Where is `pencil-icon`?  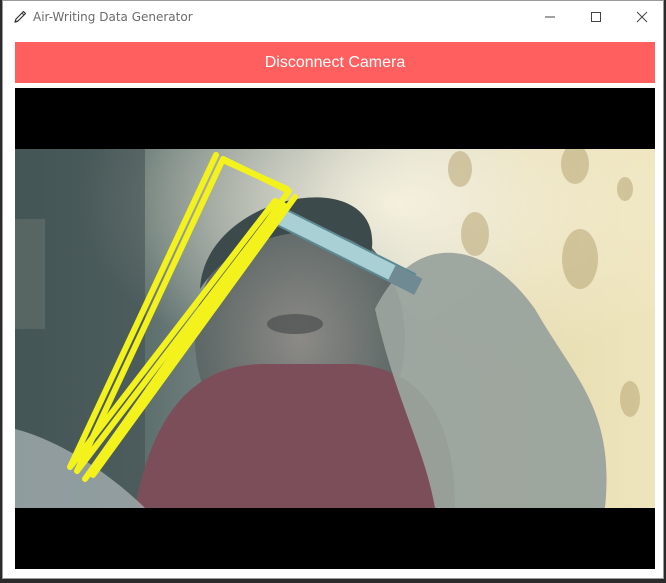
pencil-icon is located at coordinates (20, 17).